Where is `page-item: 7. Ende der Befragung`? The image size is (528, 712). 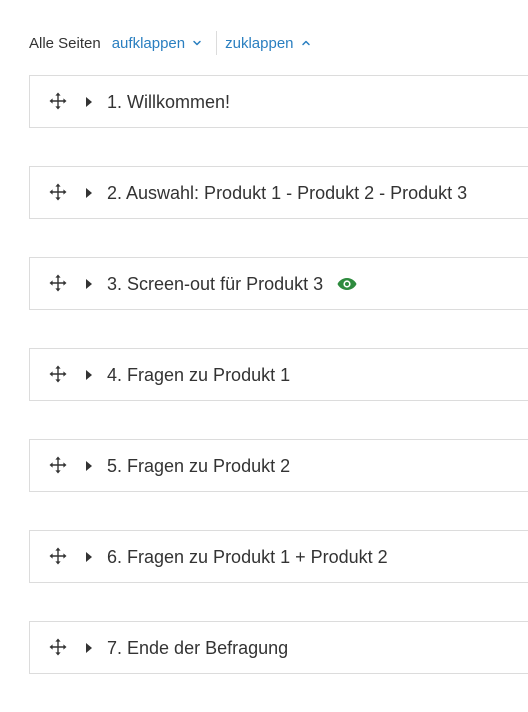 page-item: 7. Ende der Befragung is located at coordinates (278, 647).